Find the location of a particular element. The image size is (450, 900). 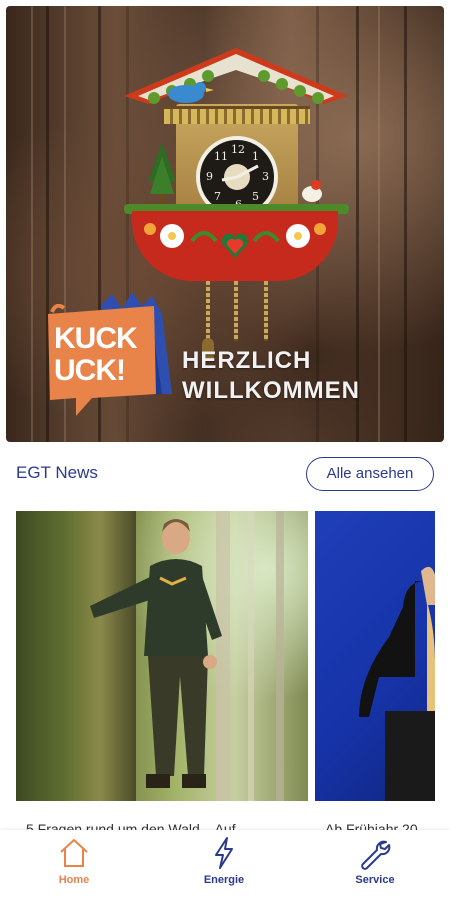

news-card-image is located at coordinates (375, 656).